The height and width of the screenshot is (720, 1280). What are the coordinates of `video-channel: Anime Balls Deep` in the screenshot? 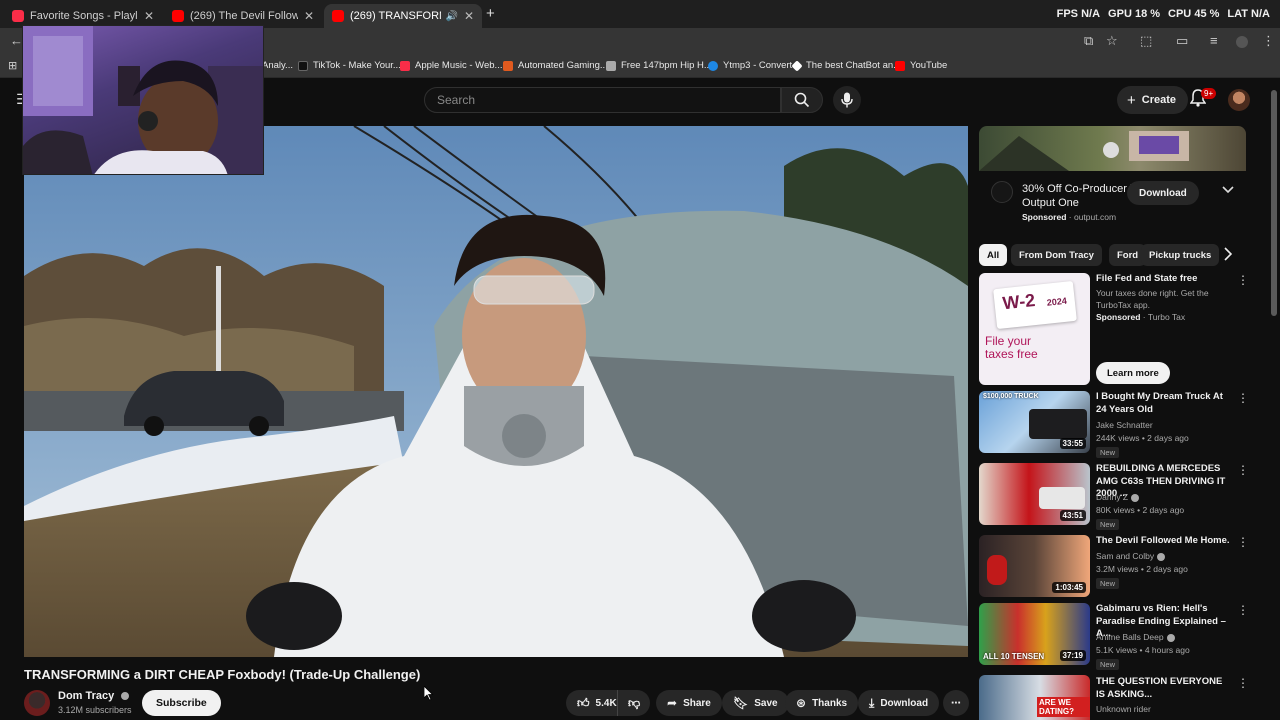 It's located at (1135, 637).